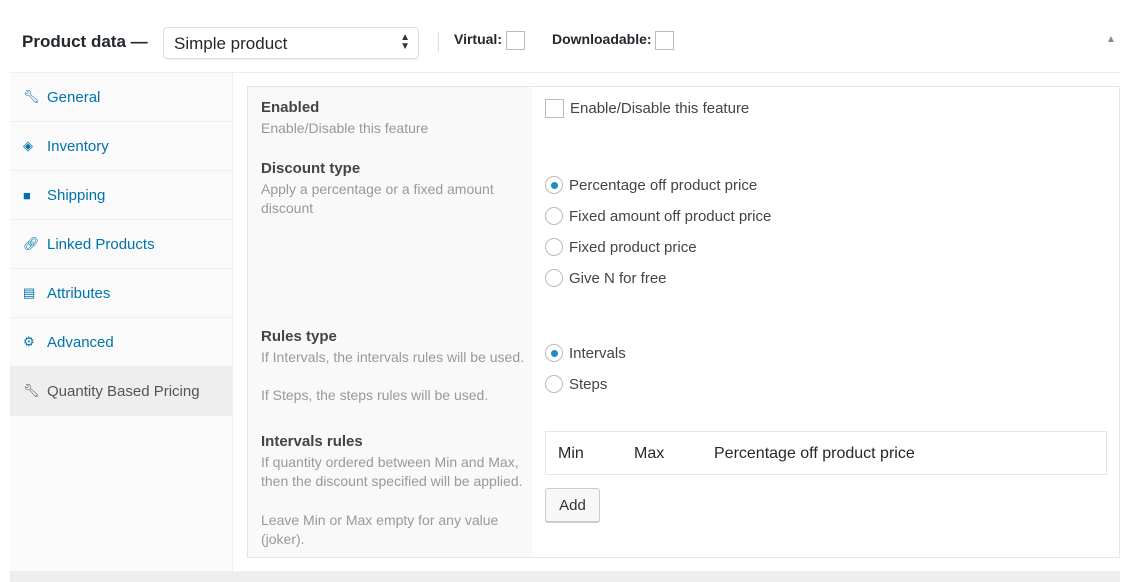  I want to click on column-header-discount: Percentage off product price, so click(814, 453).